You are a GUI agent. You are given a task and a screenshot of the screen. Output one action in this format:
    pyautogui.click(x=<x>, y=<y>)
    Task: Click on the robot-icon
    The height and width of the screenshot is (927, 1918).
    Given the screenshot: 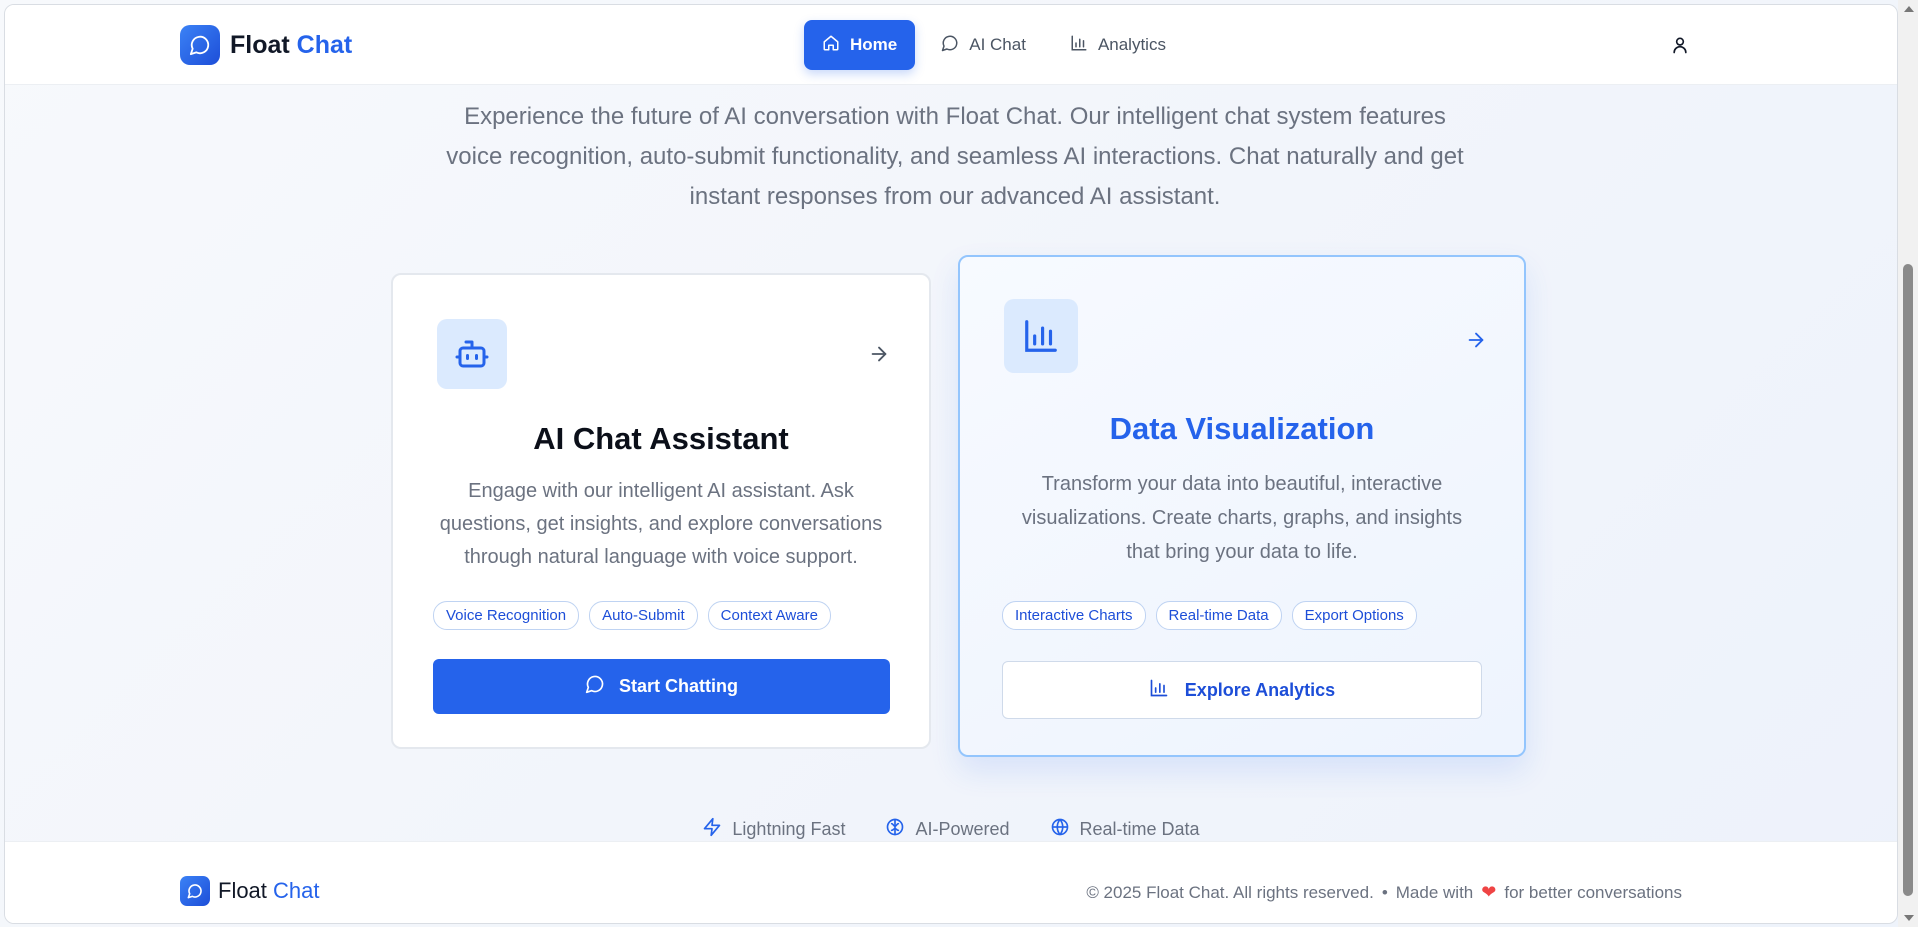 What is the action you would take?
    pyautogui.click(x=472, y=354)
    